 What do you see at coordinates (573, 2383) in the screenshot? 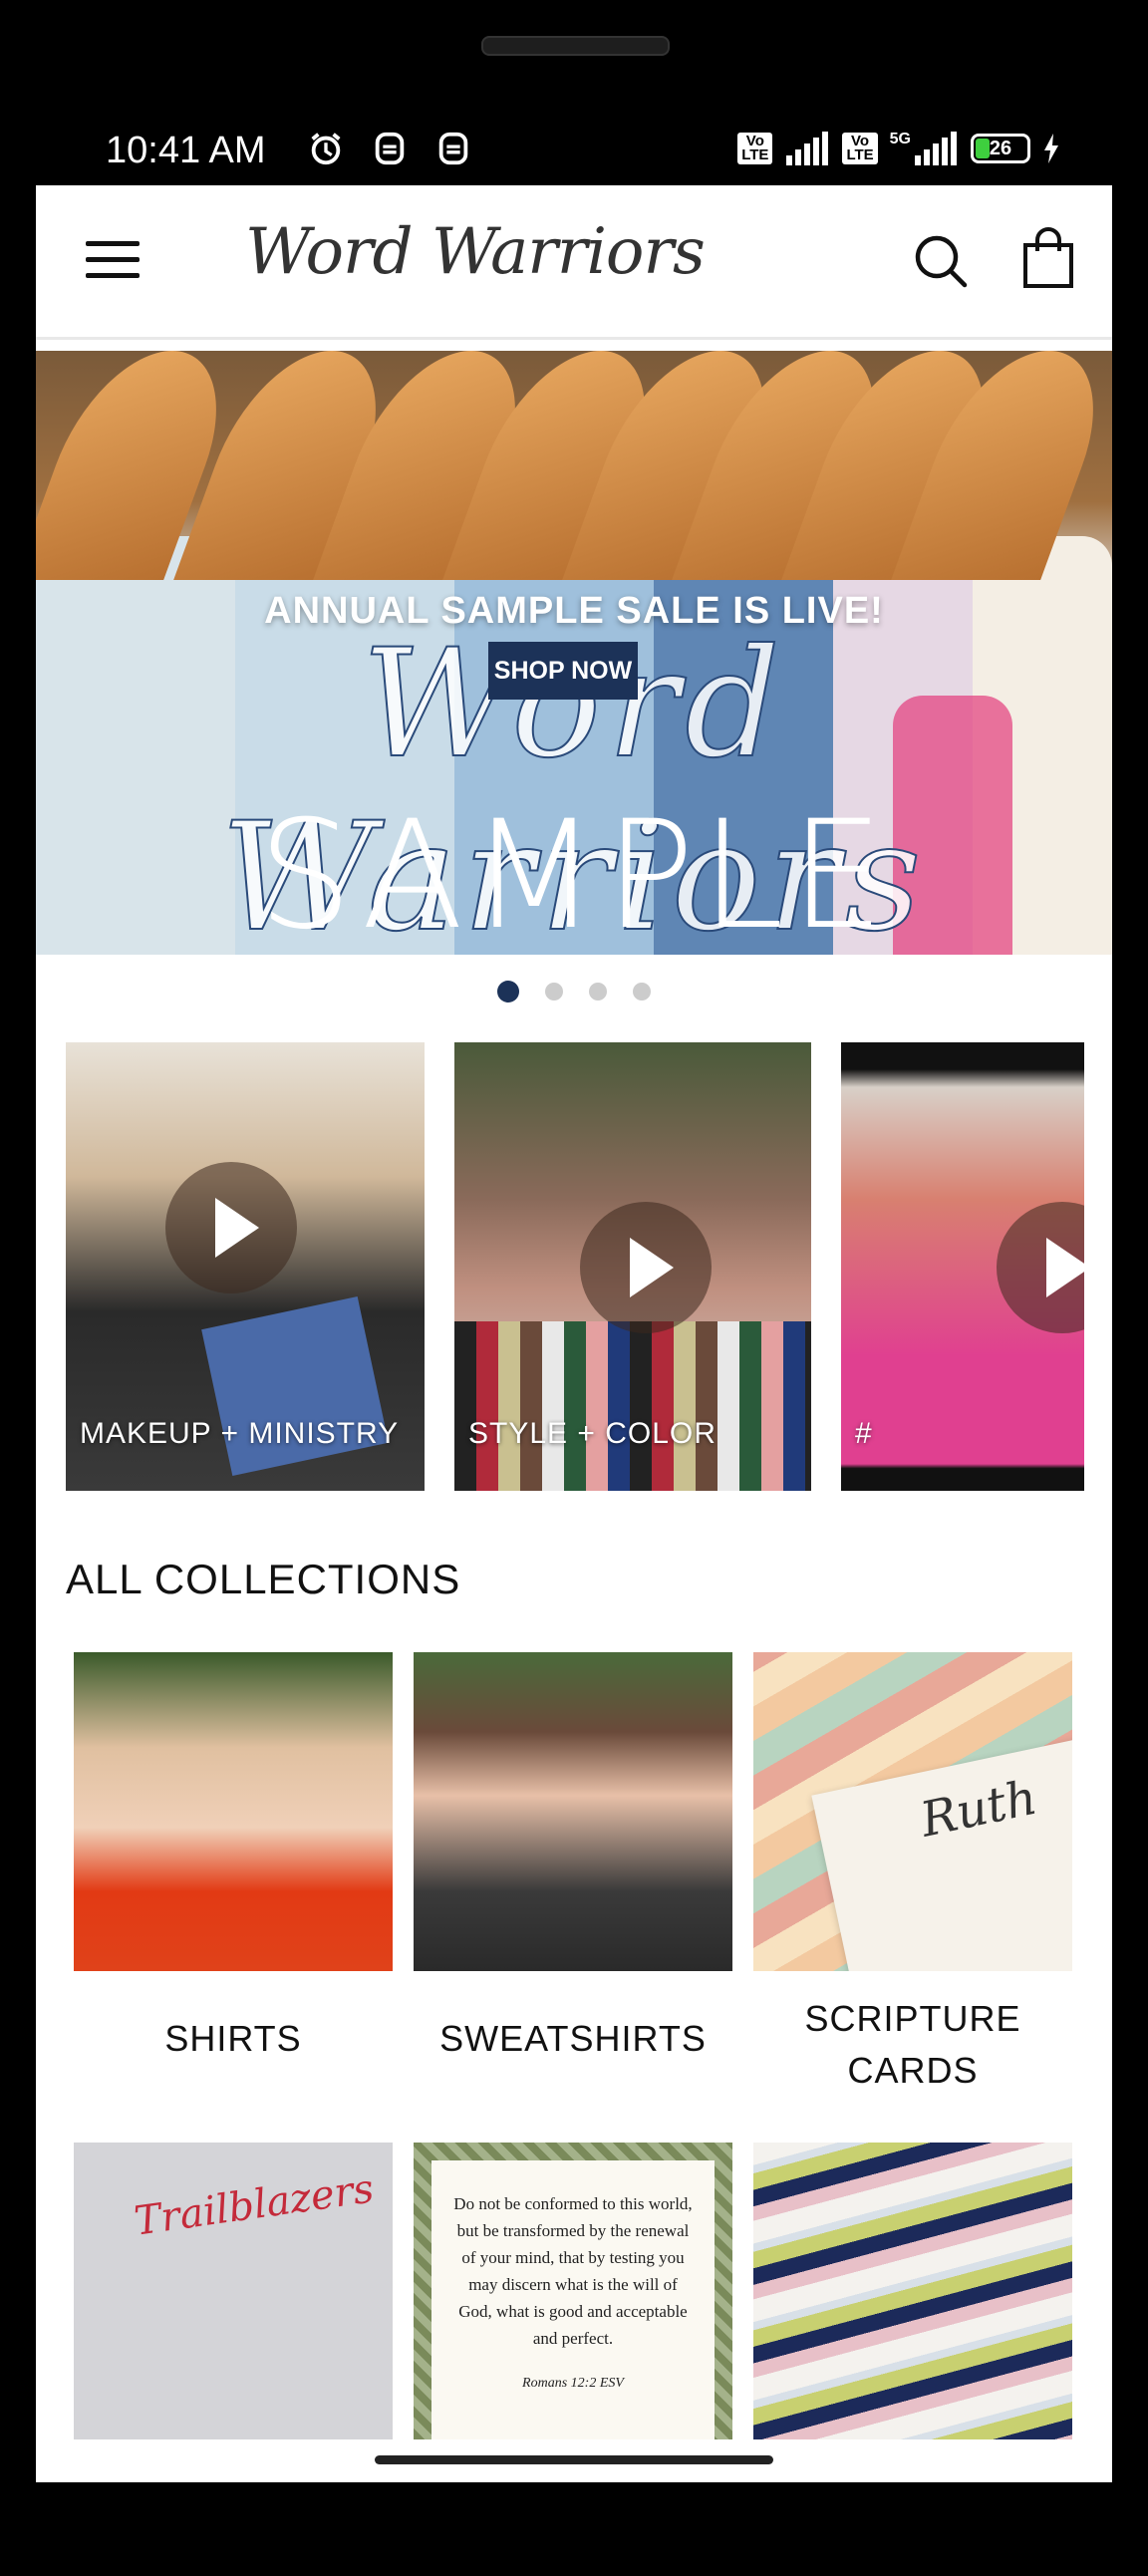
I see `scripture-ref: Romans 12:2 ESV` at bounding box center [573, 2383].